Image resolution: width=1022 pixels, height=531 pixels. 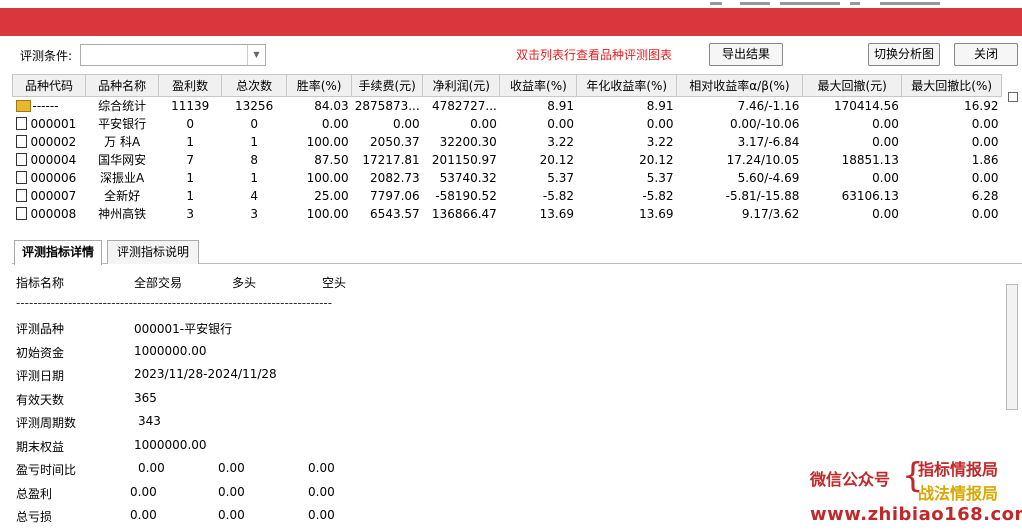 I want to click on cell-text: 53740.32, so click(x=468, y=177).